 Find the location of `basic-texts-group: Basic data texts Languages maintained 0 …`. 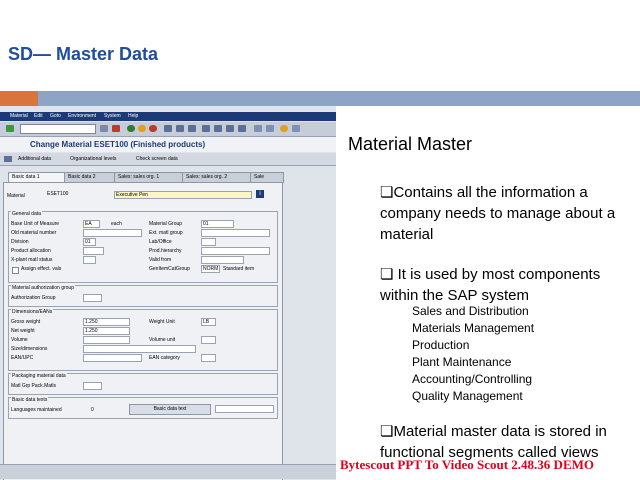

basic-texts-group: Basic data texts Languages maintained 0 … is located at coordinates (143, 408).